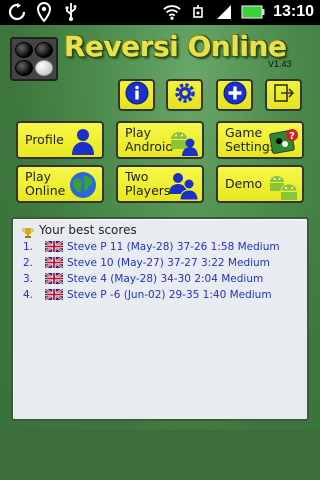 The image size is (320, 480). What do you see at coordinates (175, 46) in the screenshot?
I see `app-title: Reversi Online` at bounding box center [175, 46].